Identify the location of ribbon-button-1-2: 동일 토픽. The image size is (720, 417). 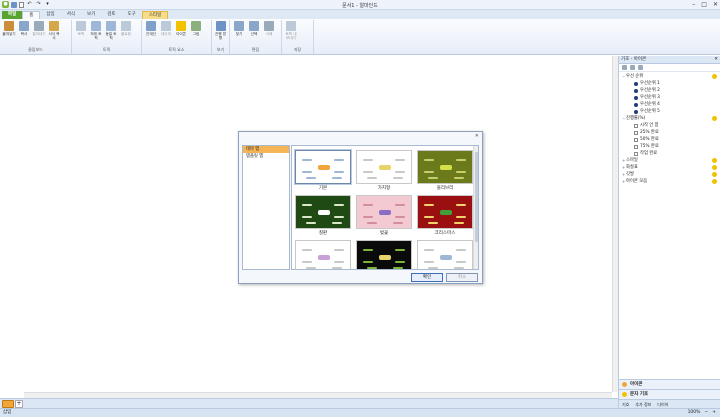
(111, 30).